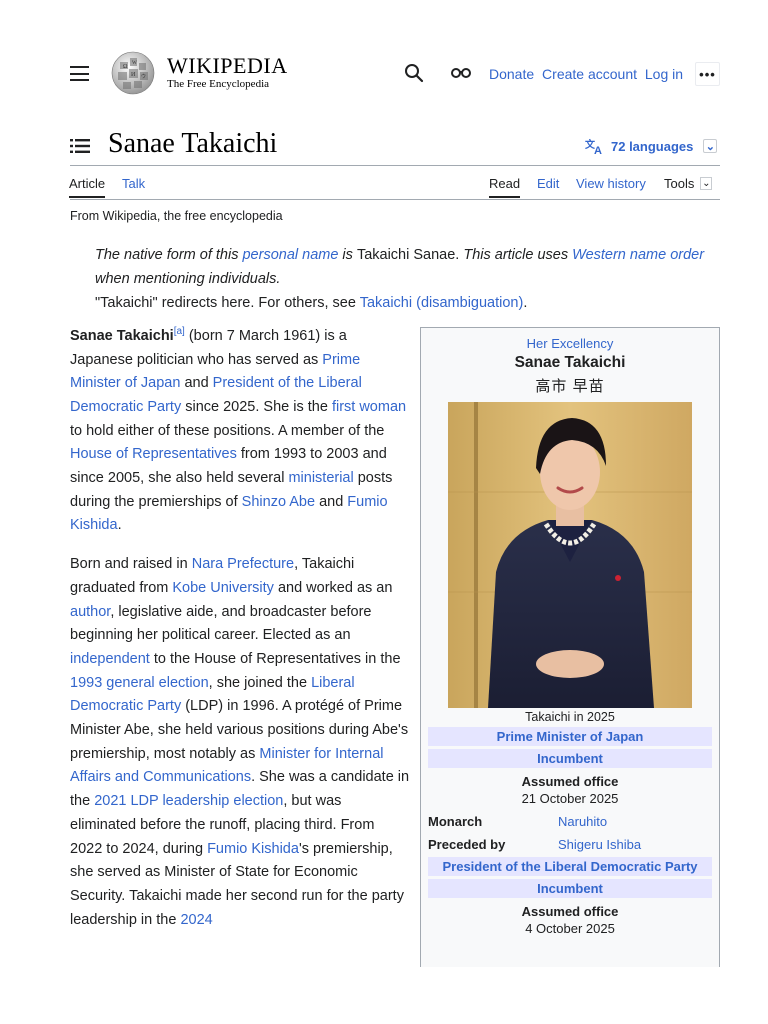  I want to click on title-divider, so click(395, 165).